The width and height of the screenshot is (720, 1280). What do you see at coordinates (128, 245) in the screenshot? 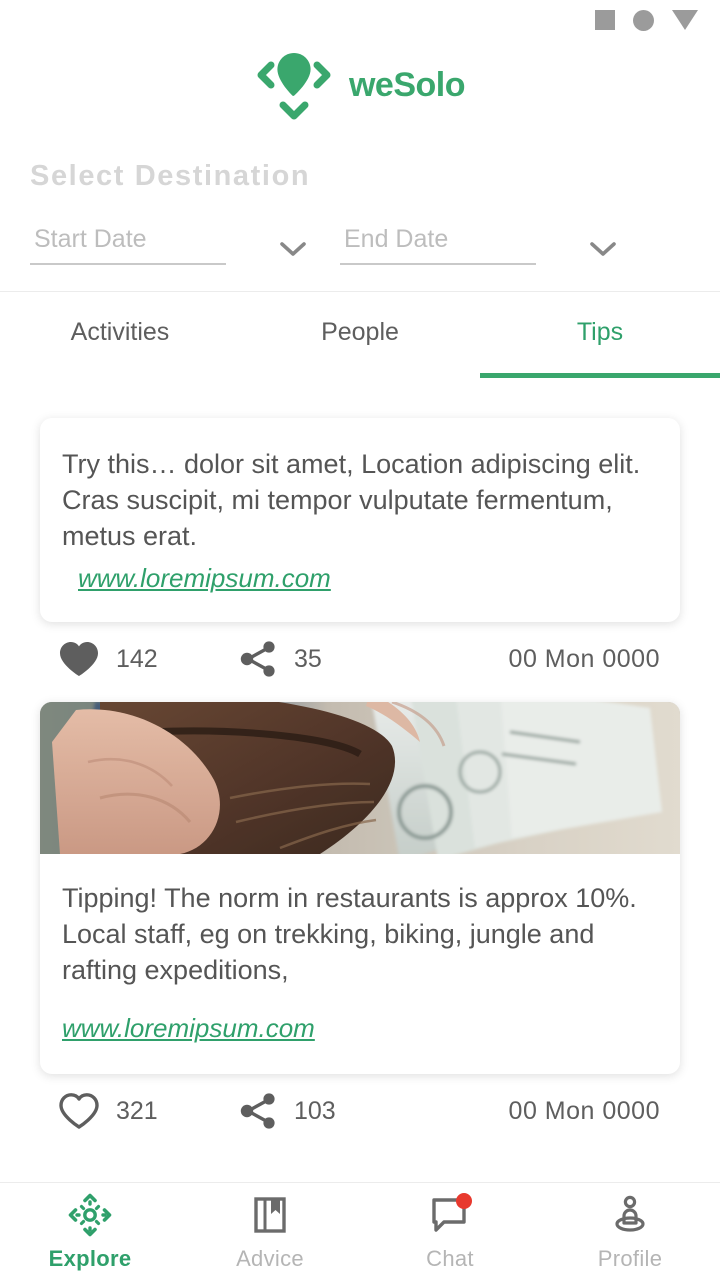
I see `start-date-input` at bounding box center [128, 245].